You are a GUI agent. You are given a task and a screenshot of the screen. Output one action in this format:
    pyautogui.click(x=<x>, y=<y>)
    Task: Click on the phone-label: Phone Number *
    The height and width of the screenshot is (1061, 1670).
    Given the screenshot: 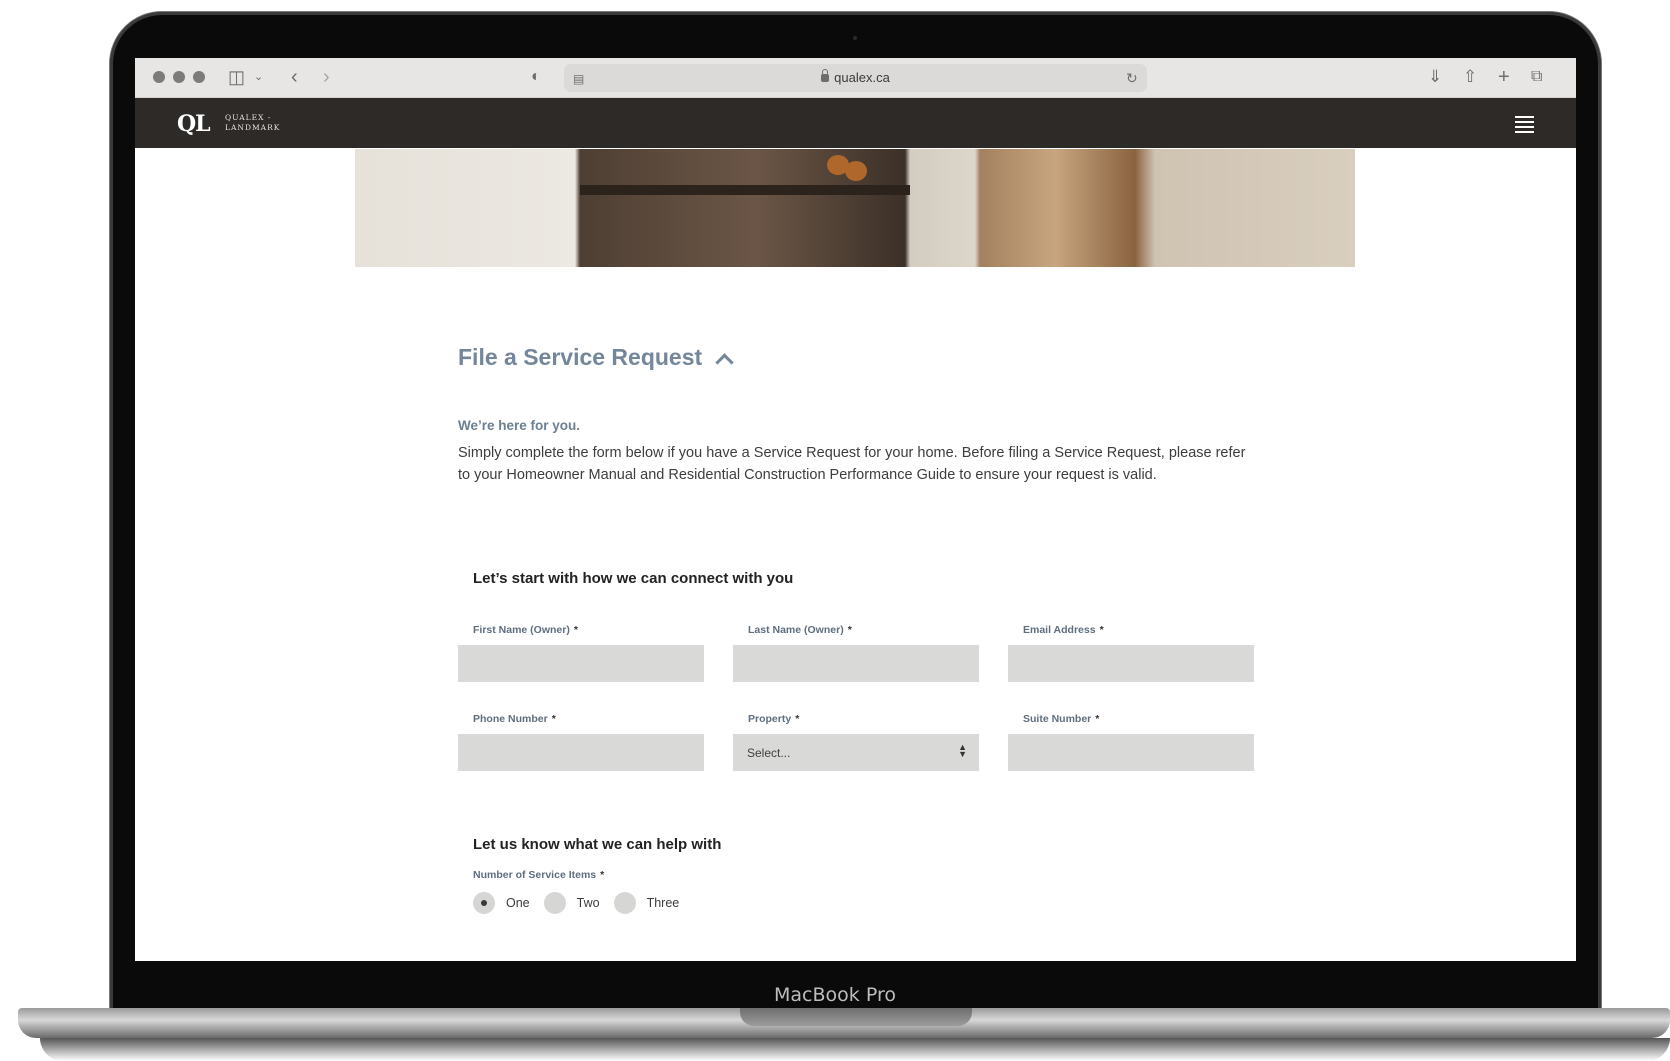 What is the action you would take?
    pyautogui.click(x=514, y=719)
    